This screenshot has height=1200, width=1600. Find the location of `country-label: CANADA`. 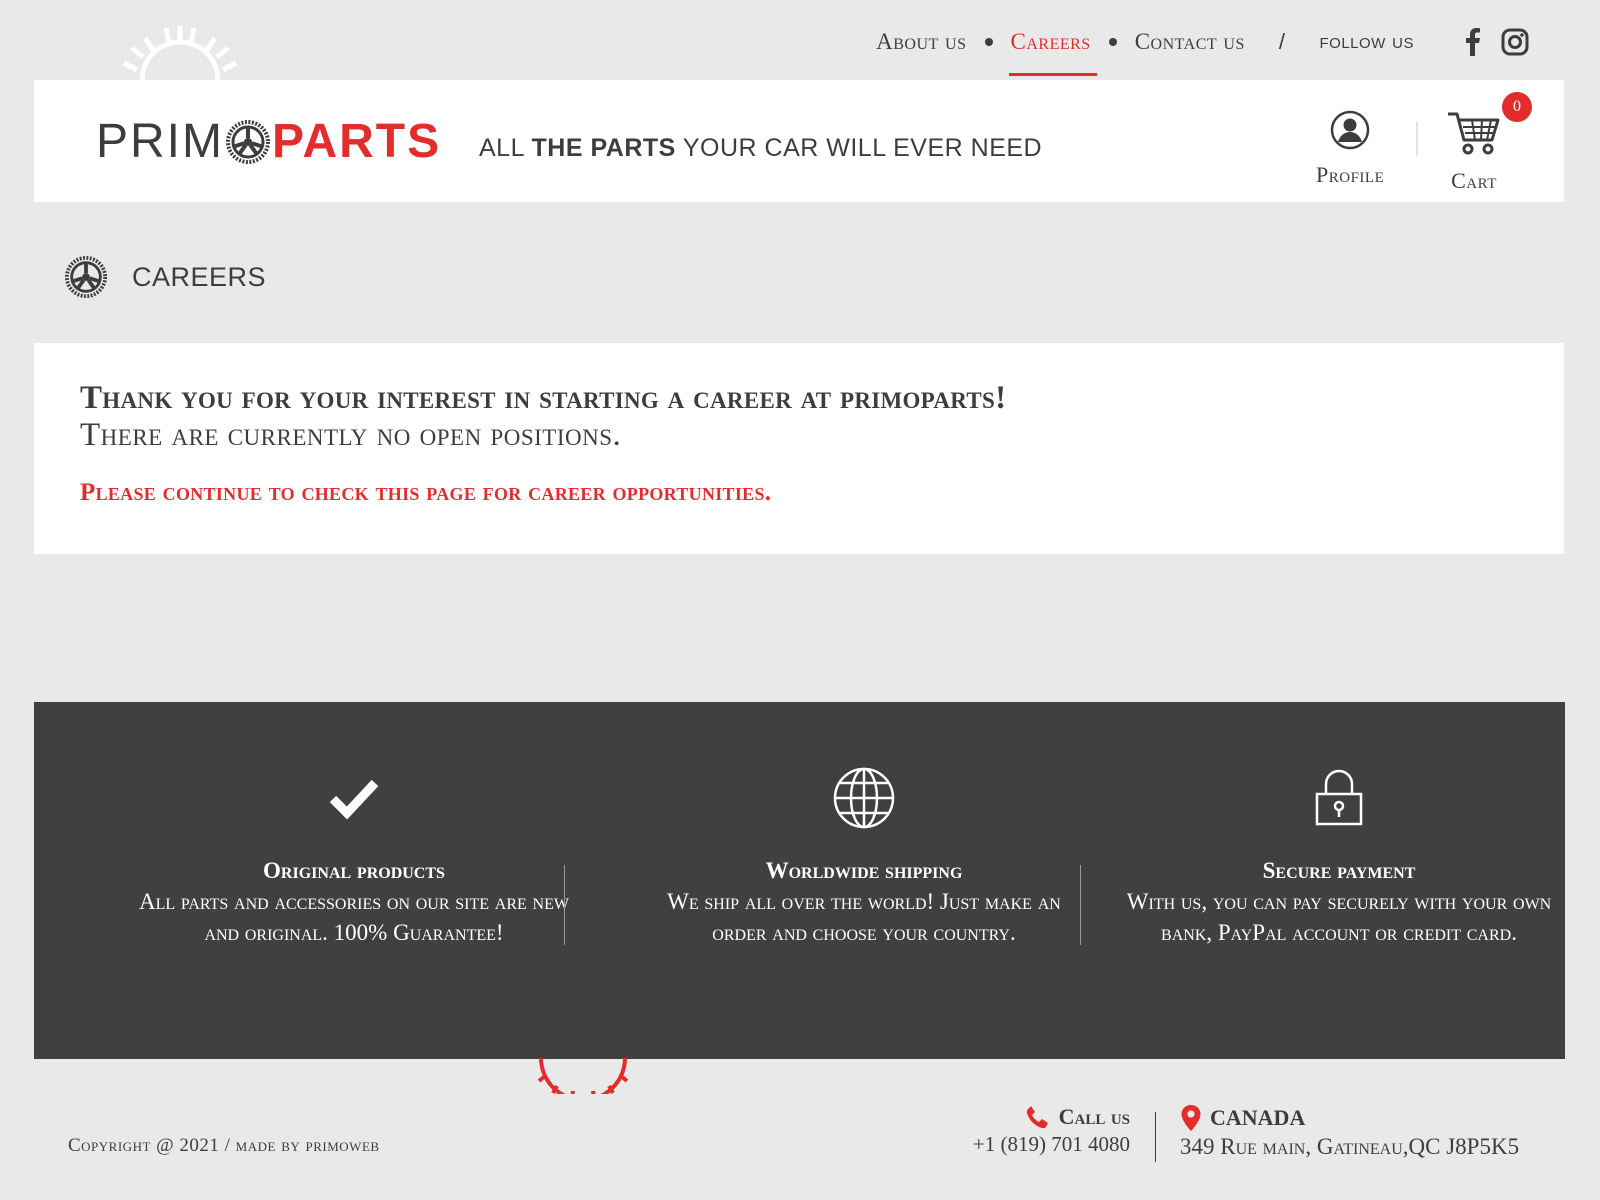

country-label: CANADA is located at coordinates (1258, 1117).